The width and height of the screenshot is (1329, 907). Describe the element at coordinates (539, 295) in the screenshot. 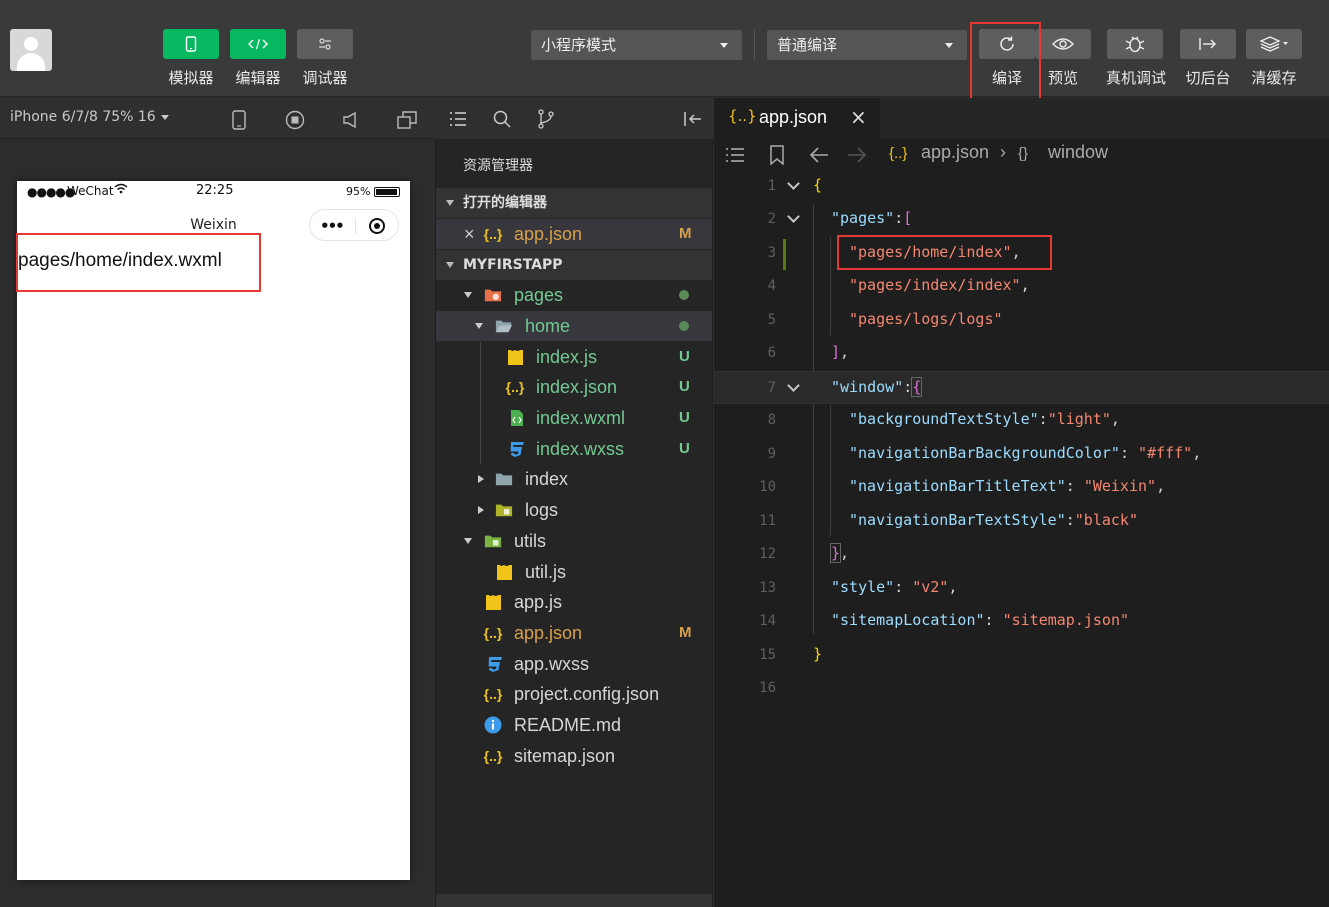

I see `tree-item-label: pages` at that location.